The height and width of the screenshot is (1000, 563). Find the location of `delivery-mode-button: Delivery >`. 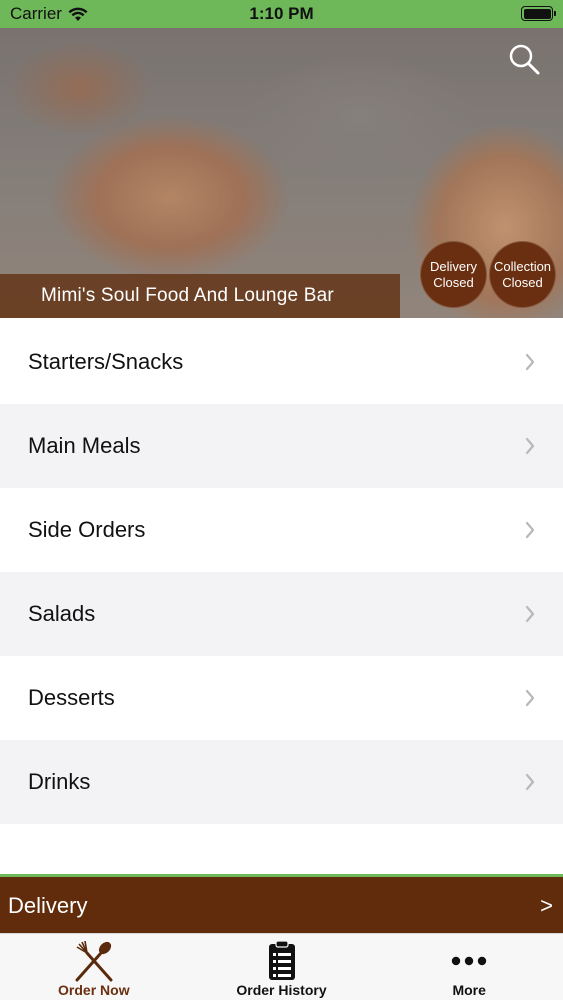

delivery-mode-button: Delivery > is located at coordinates (281, 903).